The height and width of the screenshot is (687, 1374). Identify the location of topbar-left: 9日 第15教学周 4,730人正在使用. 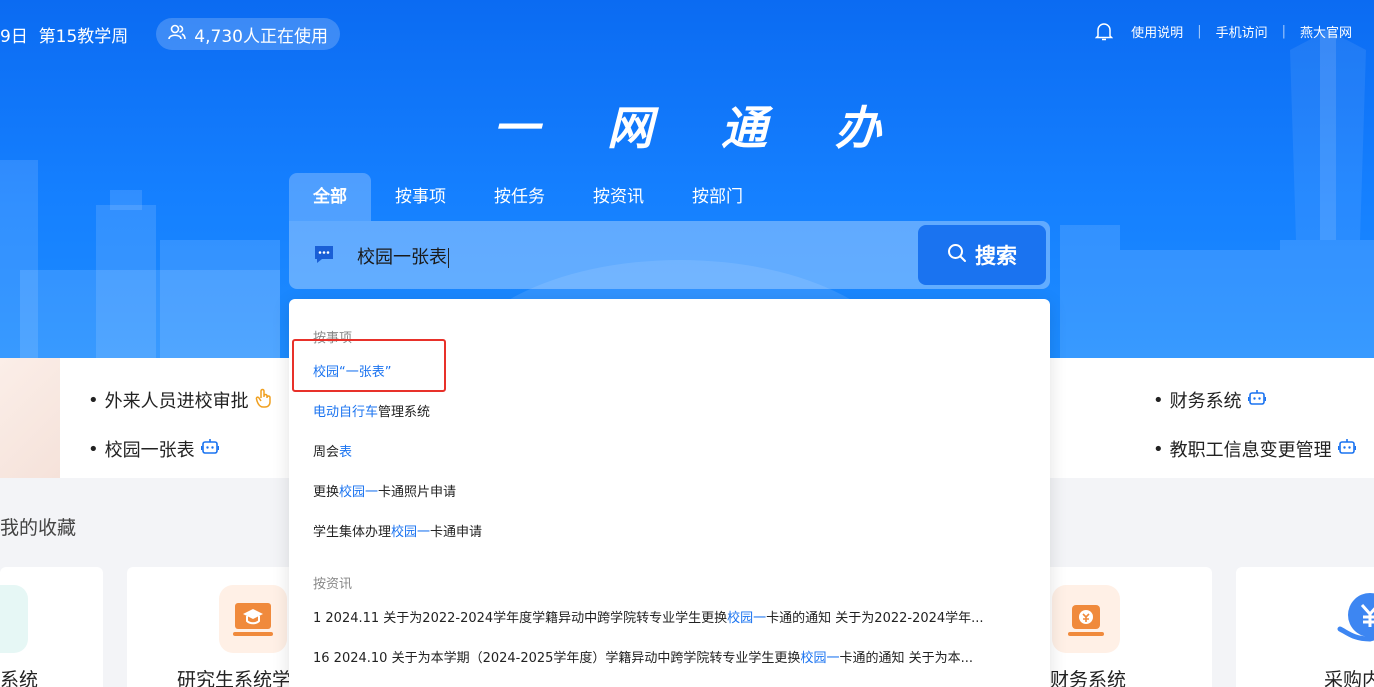
(170, 34).